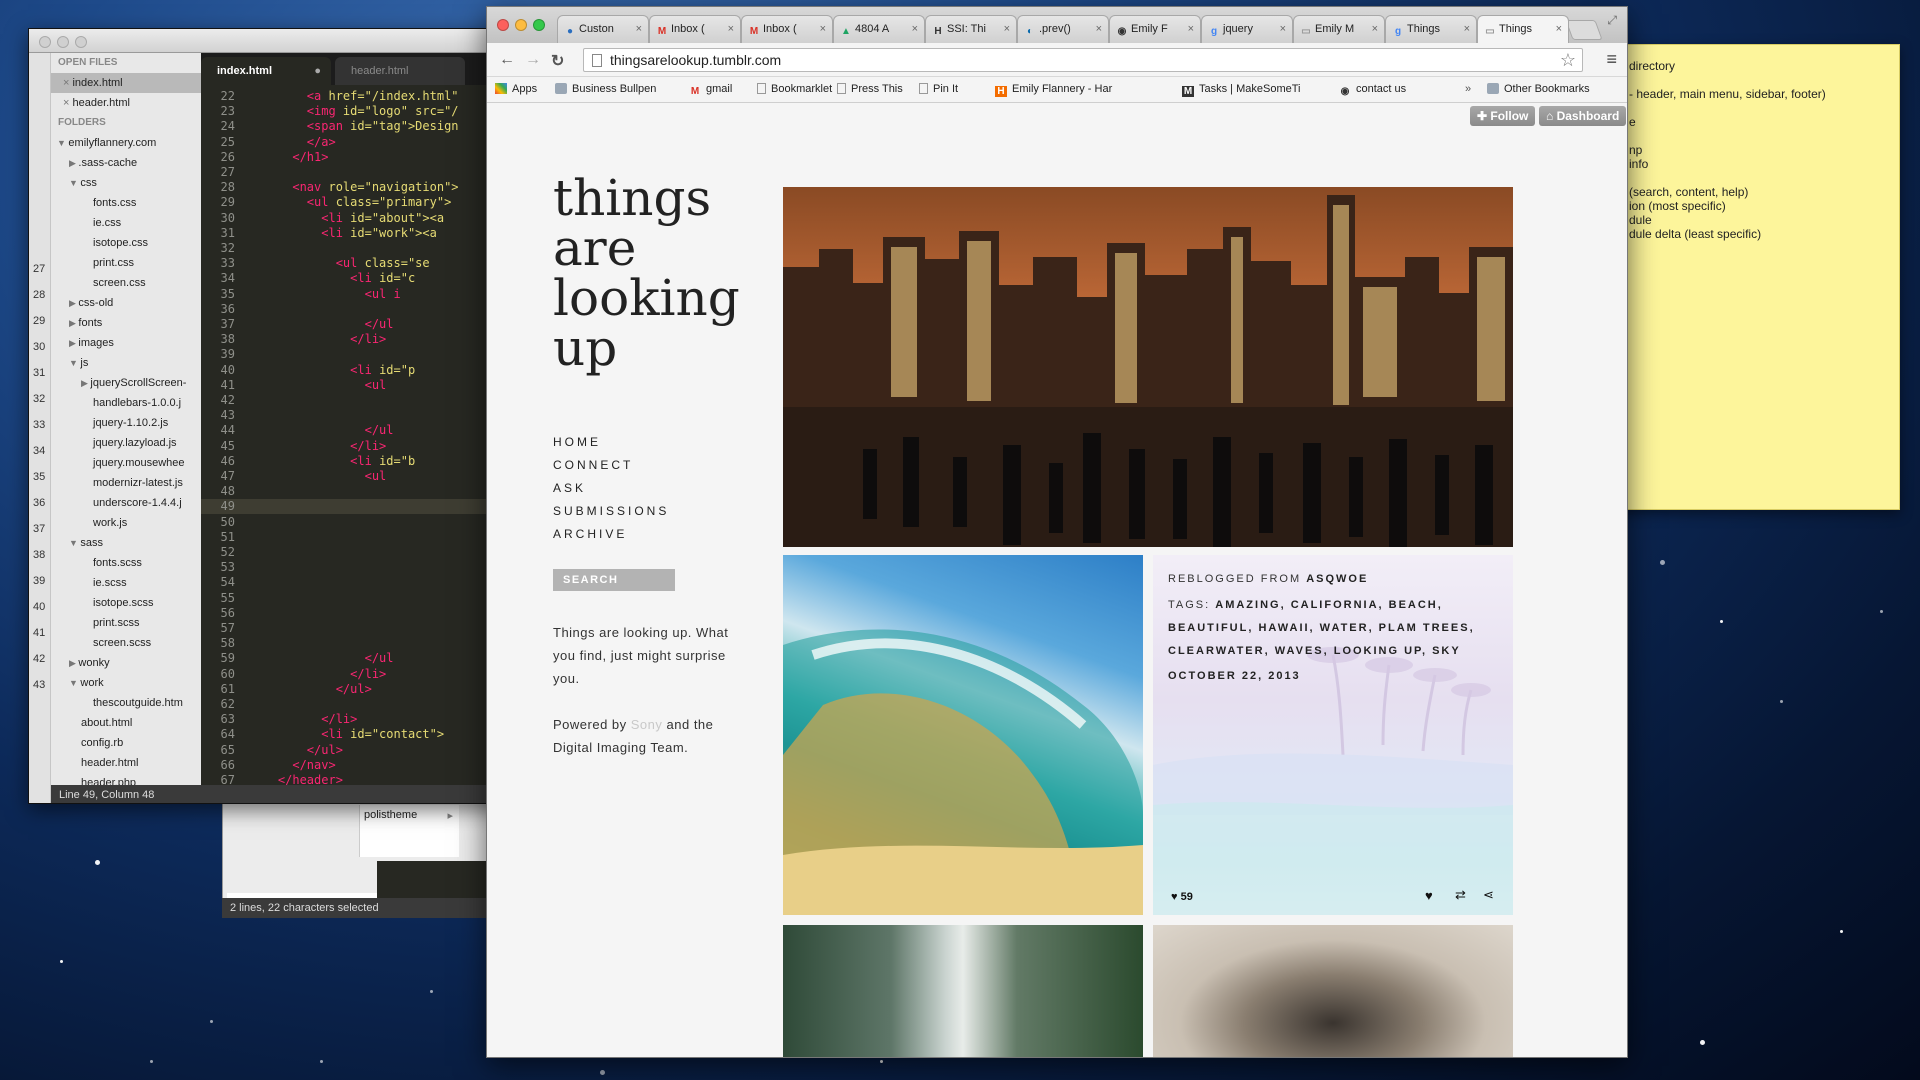  What do you see at coordinates (1468, 89) in the screenshot?
I see `bookmarks-overflow-button: »` at bounding box center [1468, 89].